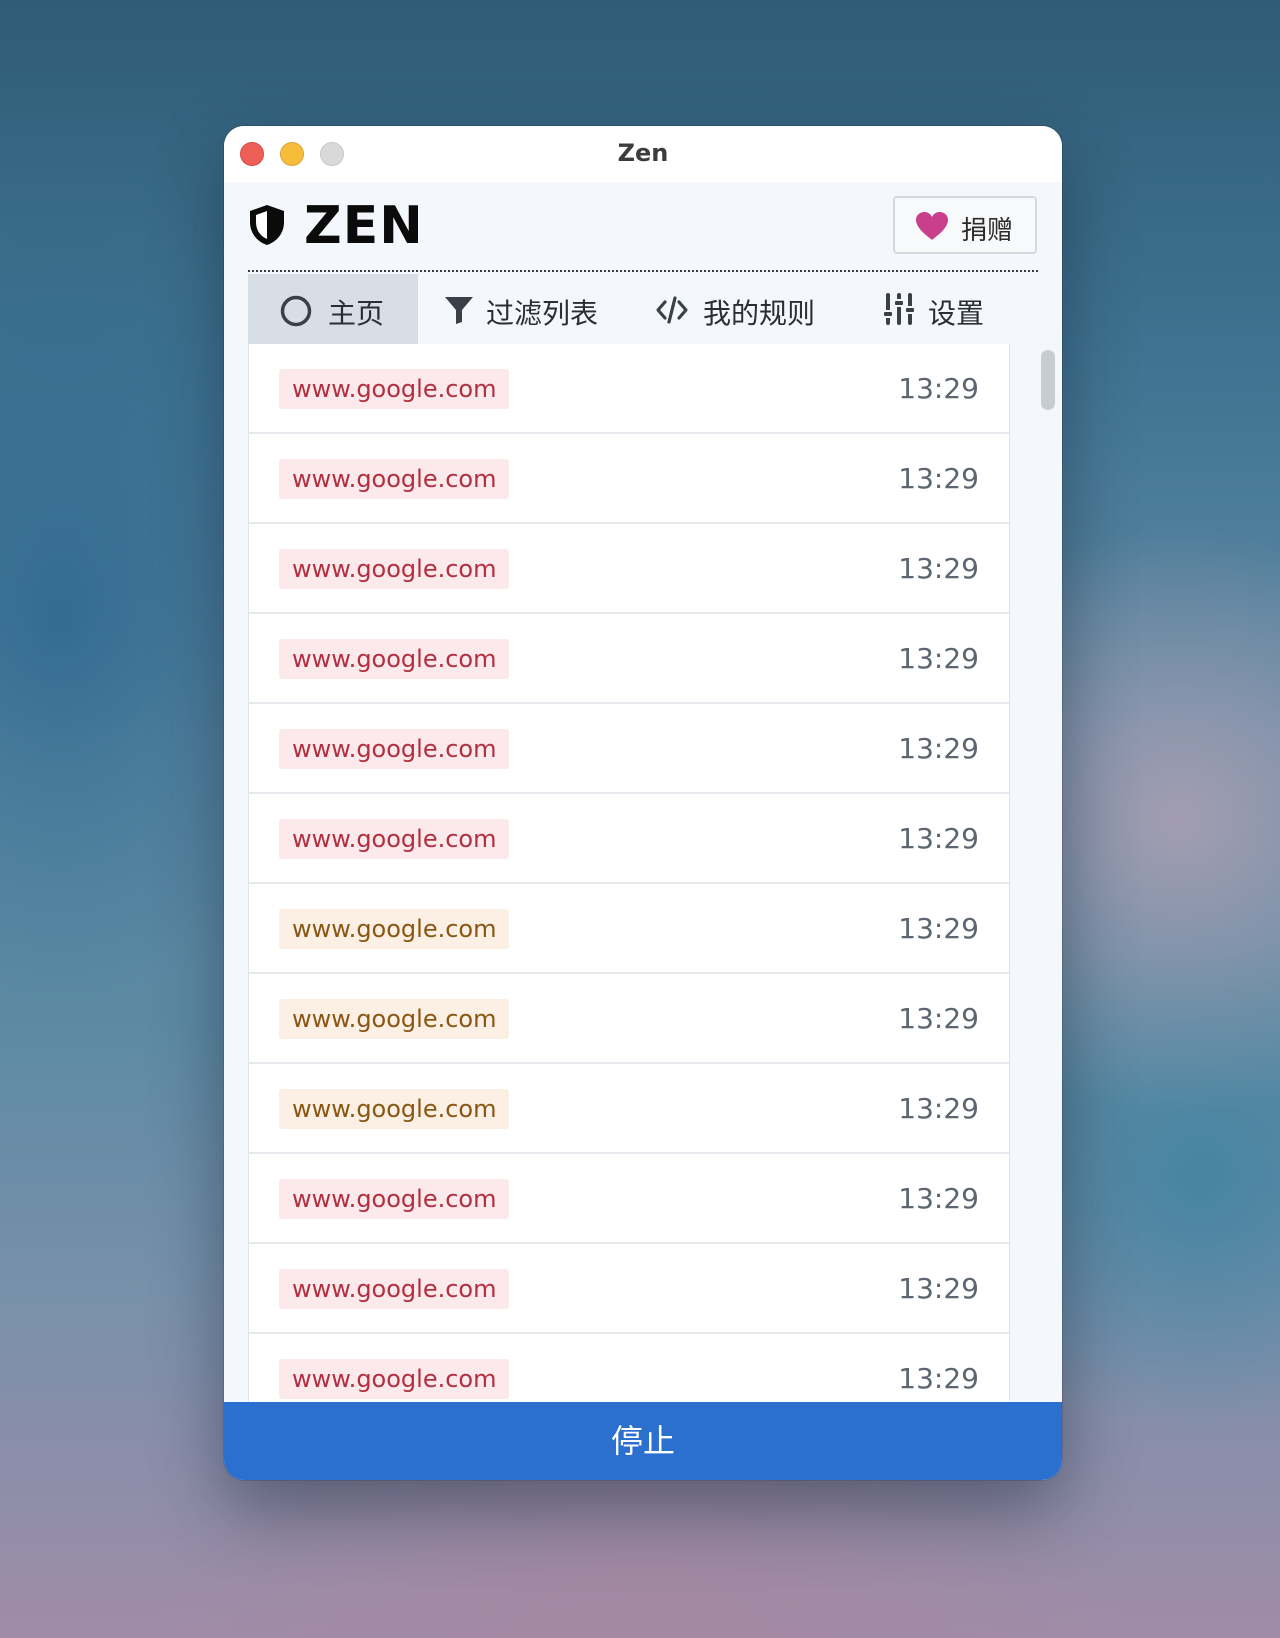  Describe the element at coordinates (296, 311) in the screenshot. I see `circle-icon` at that location.